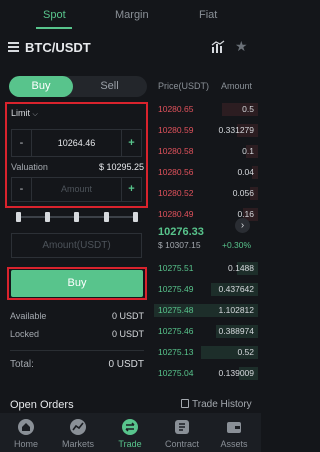 Image resolution: width=320 pixels, height=452 pixels. What do you see at coordinates (176, 172) in the screenshot?
I see `ask-price: 10280.56` at bounding box center [176, 172].